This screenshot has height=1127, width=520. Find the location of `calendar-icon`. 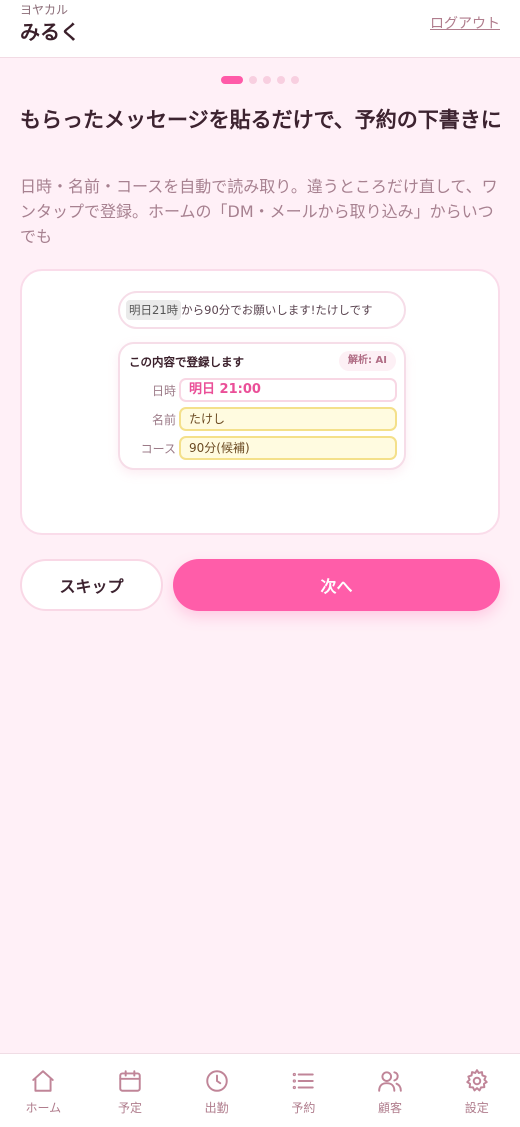

calendar-icon is located at coordinates (130, 1081).